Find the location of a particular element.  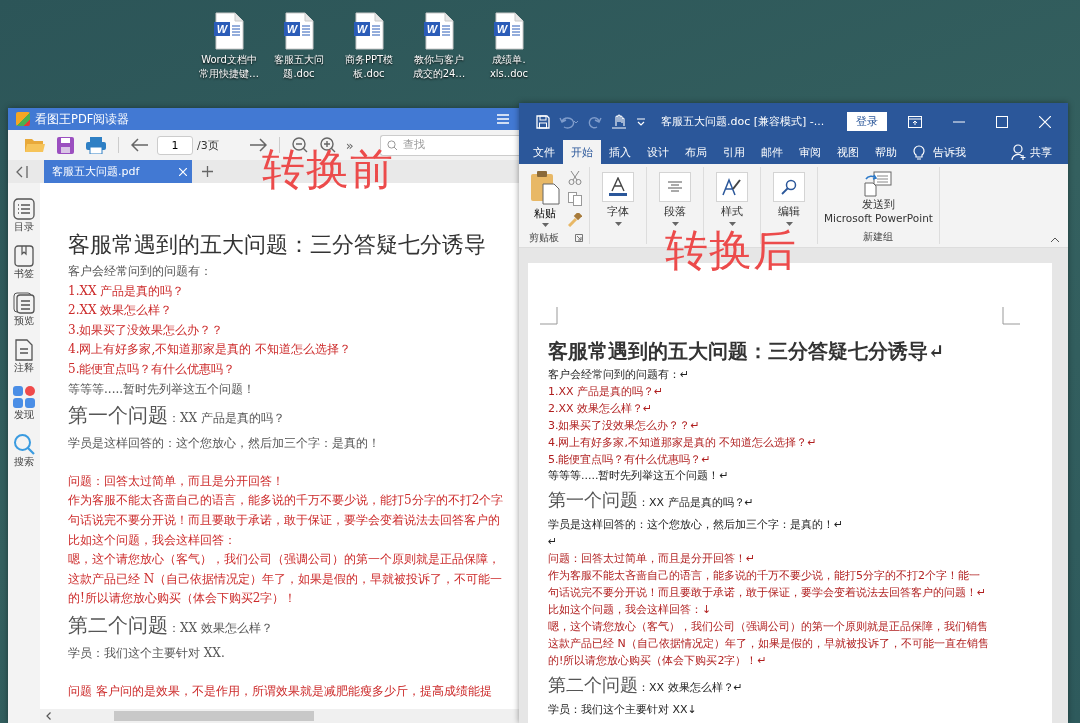

login-button: 登录 is located at coordinates (867, 121).